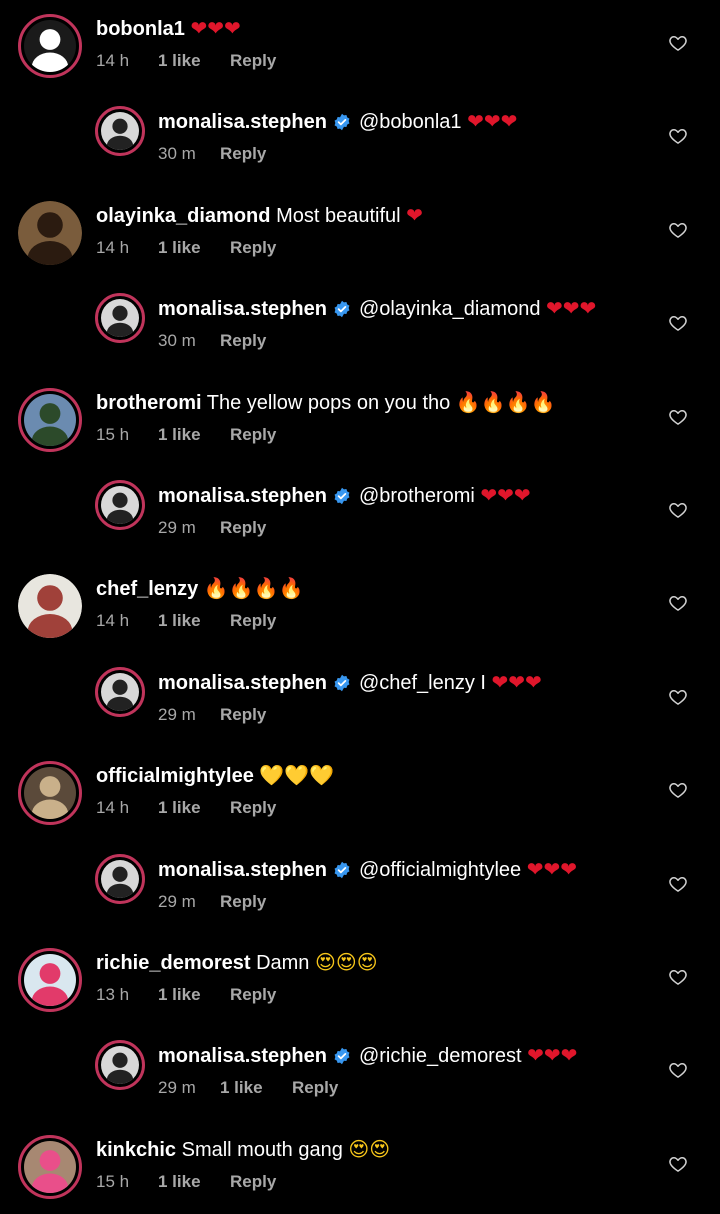 The height and width of the screenshot is (1214, 720). Describe the element at coordinates (376, 28) in the screenshot. I see `comment-text-line: bobonla1 ❤❤❤` at that location.